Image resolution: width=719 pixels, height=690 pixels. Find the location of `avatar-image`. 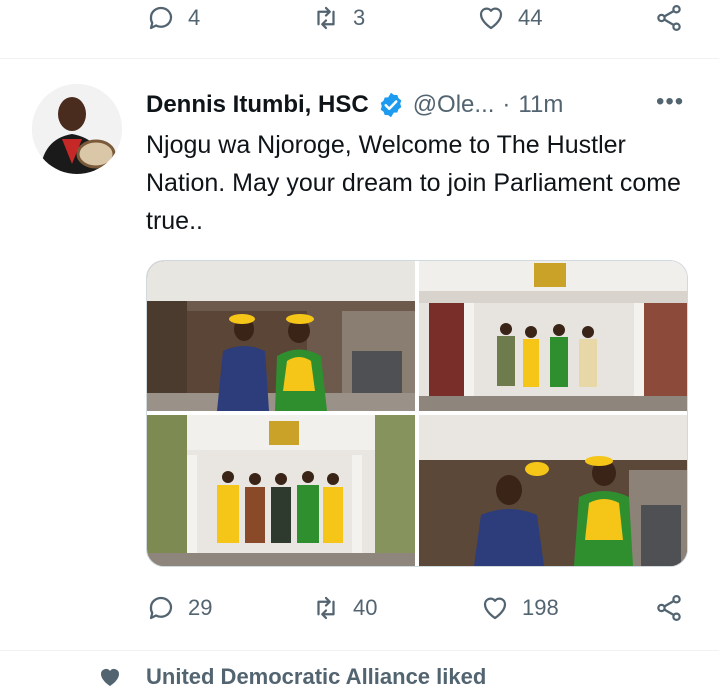

avatar-image is located at coordinates (77, 129).